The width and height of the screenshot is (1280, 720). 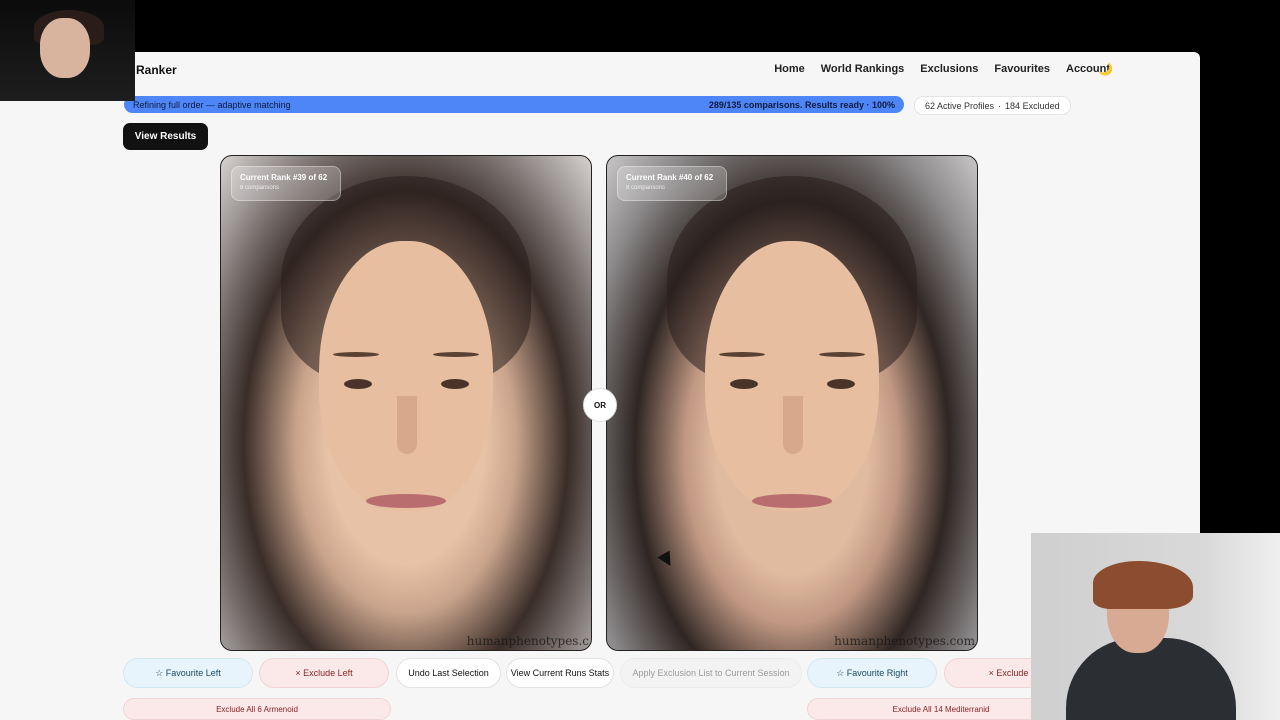 What do you see at coordinates (284, 177) in the screenshot?
I see `left-rank-title: Current Rank #39 of 62` at bounding box center [284, 177].